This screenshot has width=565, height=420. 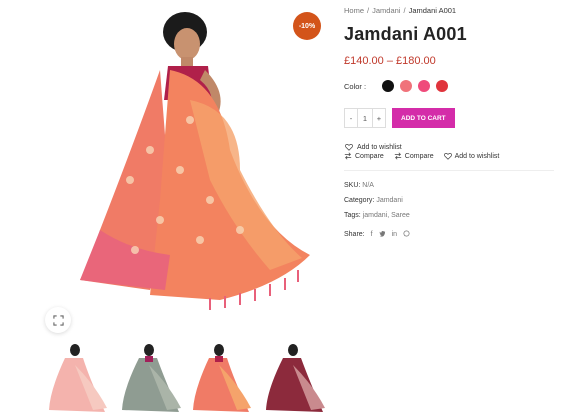 What do you see at coordinates (388, 86) in the screenshot?
I see `swatch-black` at bounding box center [388, 86].